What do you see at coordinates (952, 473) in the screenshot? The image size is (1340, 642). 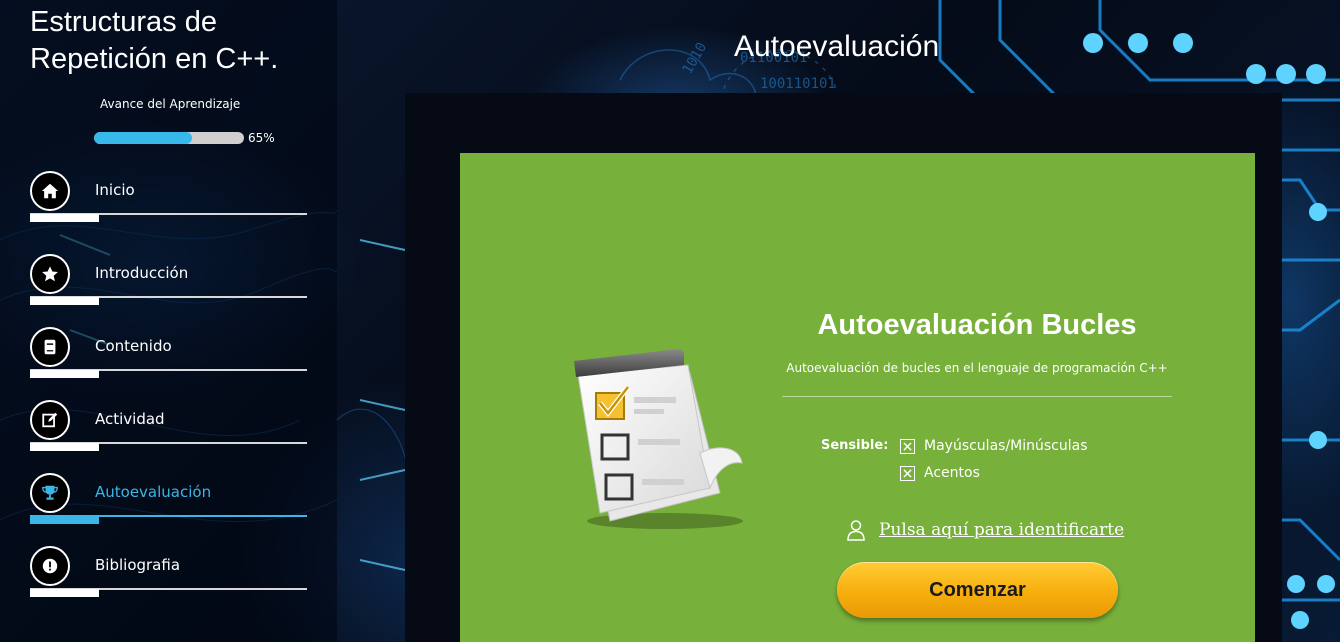 I see `accents-label: Acentos` at bounding box center [952, 473].